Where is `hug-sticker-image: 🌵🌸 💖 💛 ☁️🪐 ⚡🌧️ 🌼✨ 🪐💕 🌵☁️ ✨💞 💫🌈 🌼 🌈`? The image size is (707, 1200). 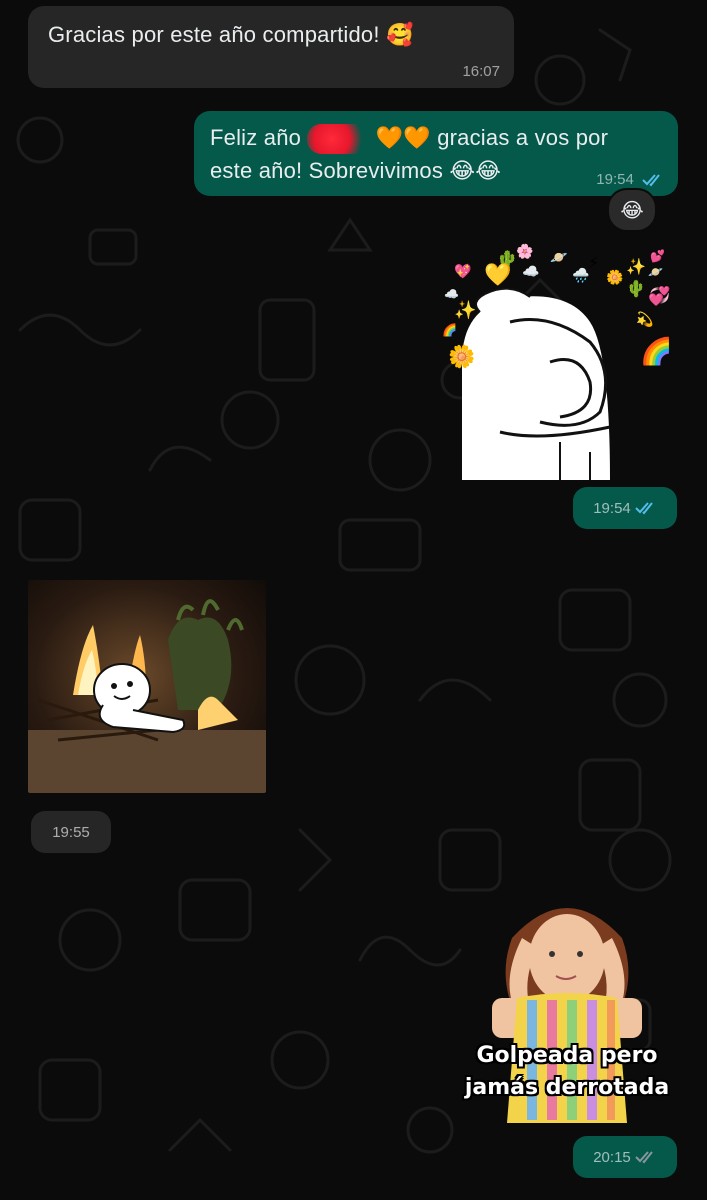
hug-sticker-image: 🌵🌸 💖 💛 ☁️🪐 ⚡🌧️ 🌼✨ 🪐💕 🌵☁️ ✨💞 💫🌈 🌼 🌈 is located at coordinates (557, 361).